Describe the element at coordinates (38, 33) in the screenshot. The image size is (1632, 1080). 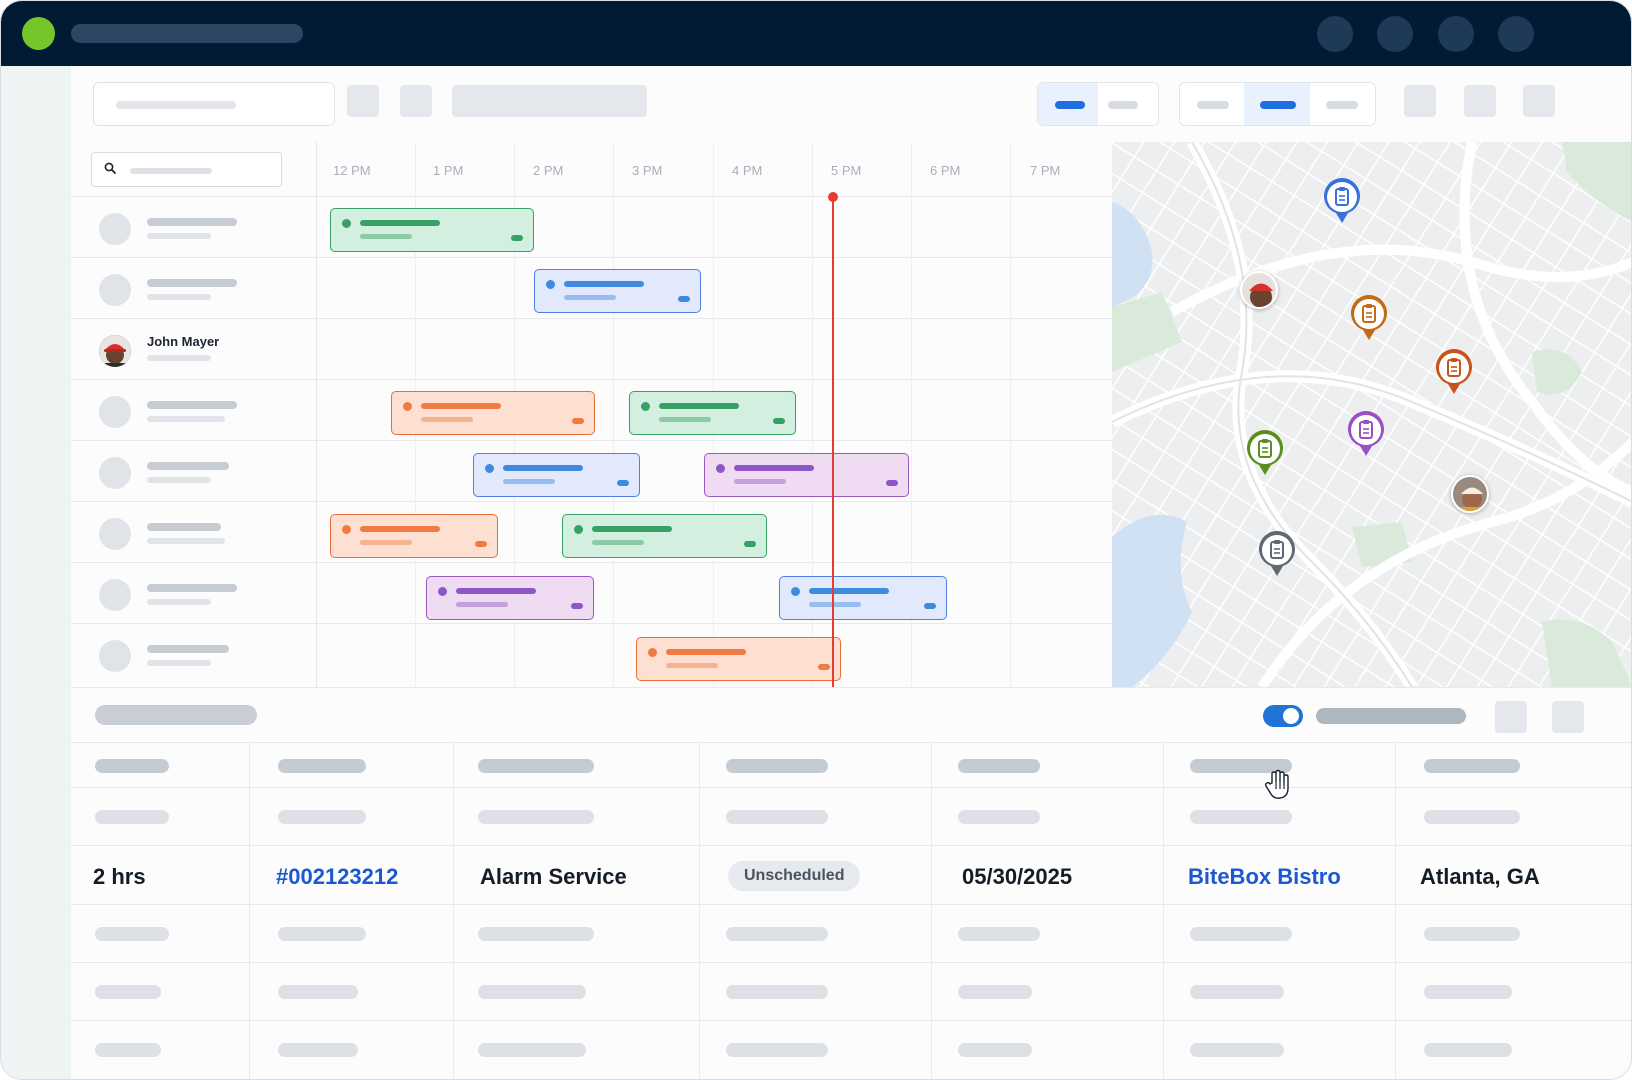
I see `brand-logo` at that location.